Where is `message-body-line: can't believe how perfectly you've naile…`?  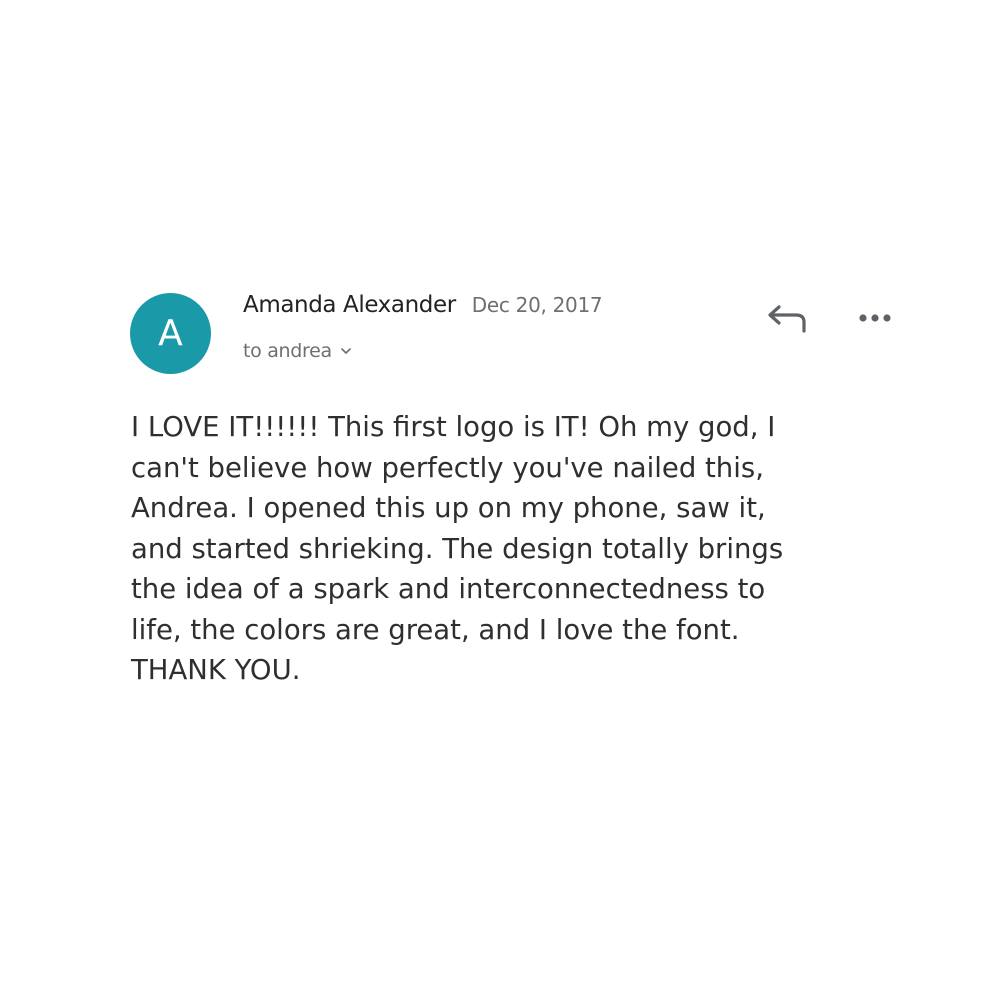 message-body-line: can't believe how perfectly you've naile… is located at coordinates (447, 467).